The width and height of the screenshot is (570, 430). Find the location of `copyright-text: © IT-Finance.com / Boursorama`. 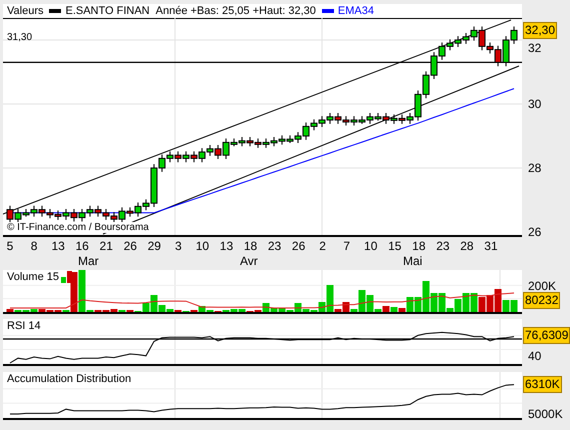

copyright-text: © IT-Finance.com / Boursorama is located at coordinates (78, 227).